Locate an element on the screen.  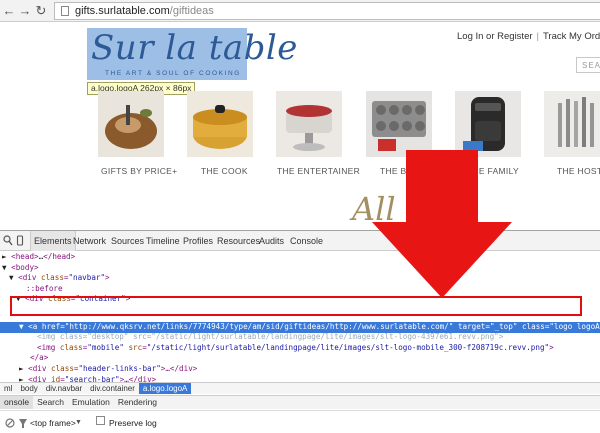
category-label: GIFTS BY PRICE+ is located at coordinates (139, 171).